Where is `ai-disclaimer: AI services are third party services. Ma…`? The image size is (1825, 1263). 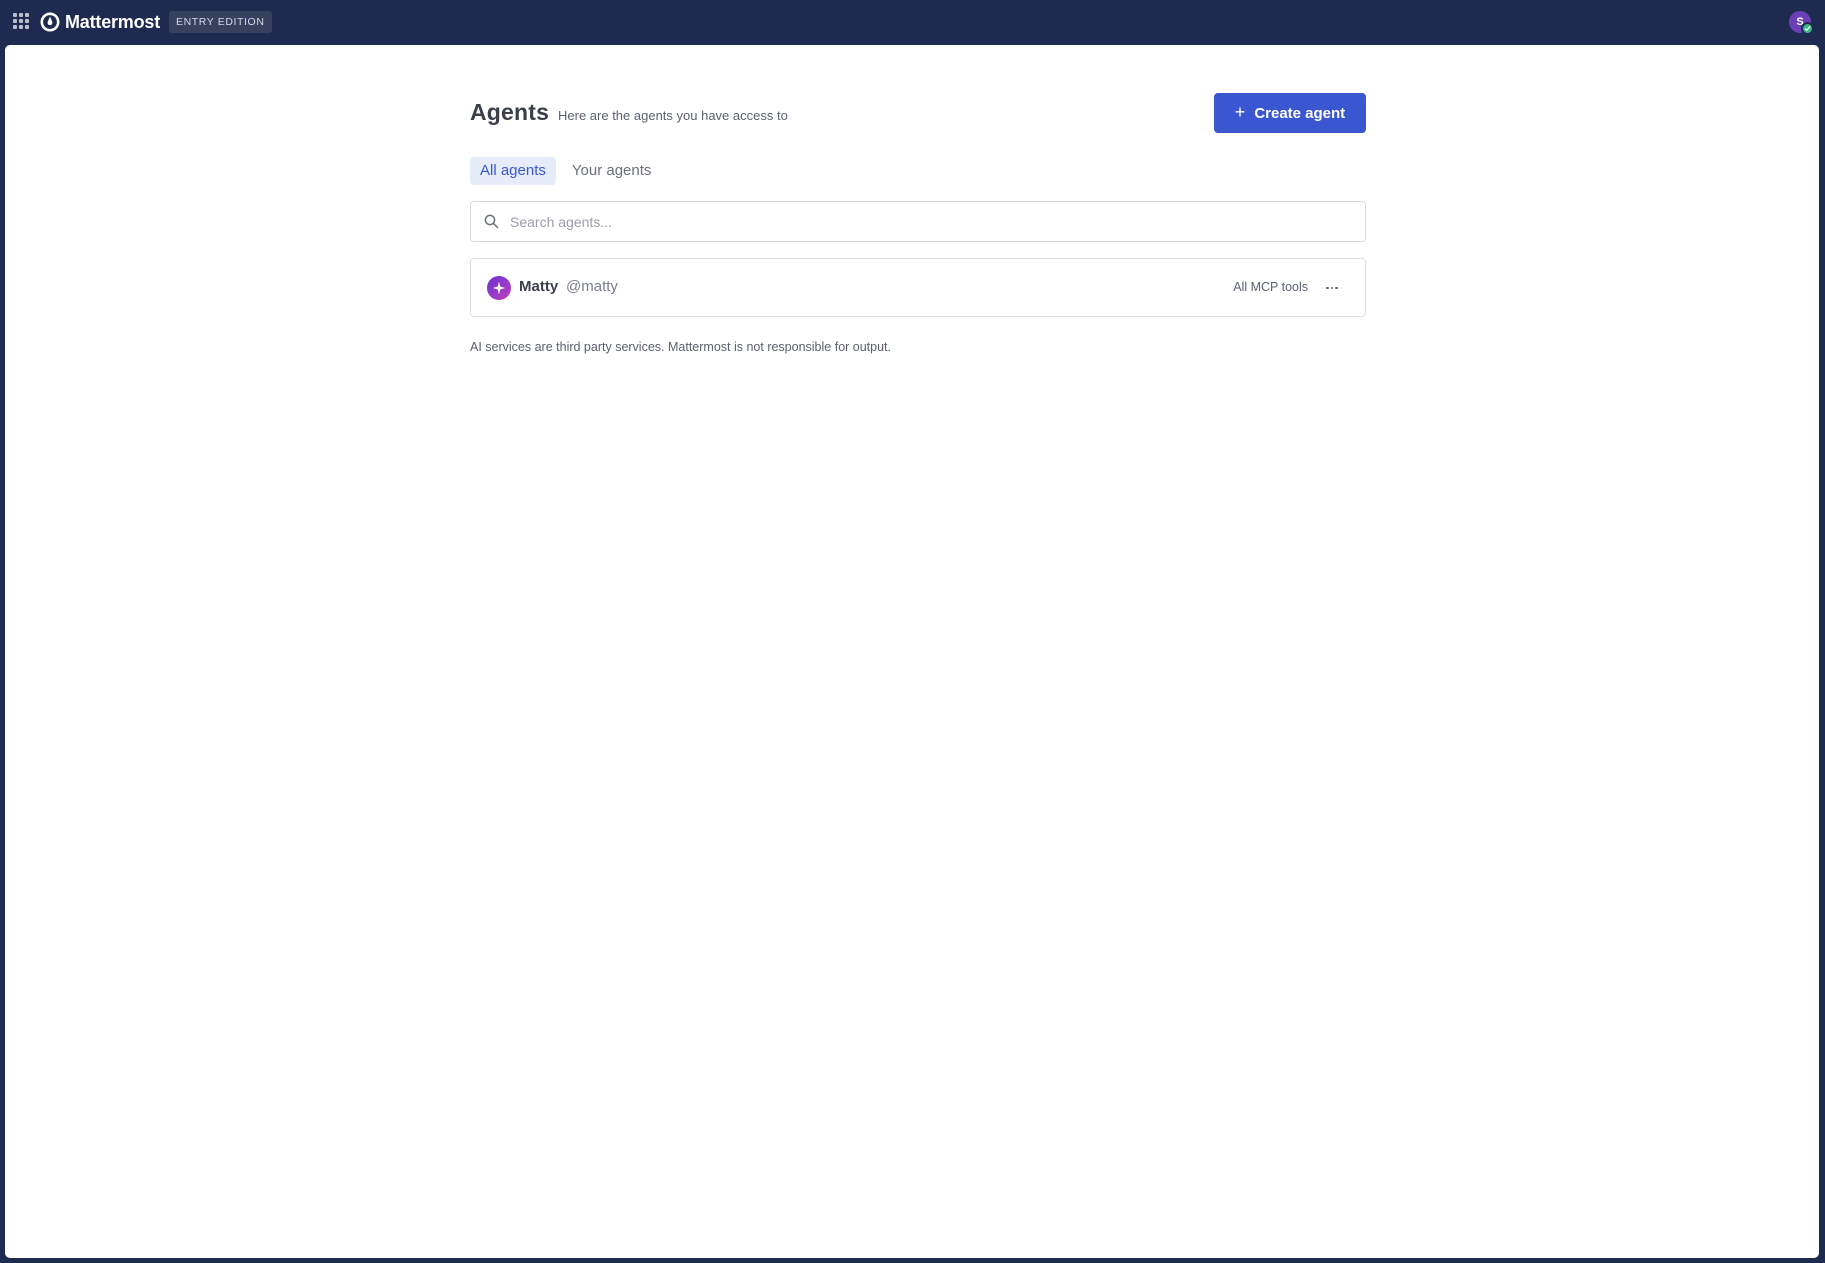
ai-disclaimer: AI services are third party services. Ma… is located at coordinates (681, 347).